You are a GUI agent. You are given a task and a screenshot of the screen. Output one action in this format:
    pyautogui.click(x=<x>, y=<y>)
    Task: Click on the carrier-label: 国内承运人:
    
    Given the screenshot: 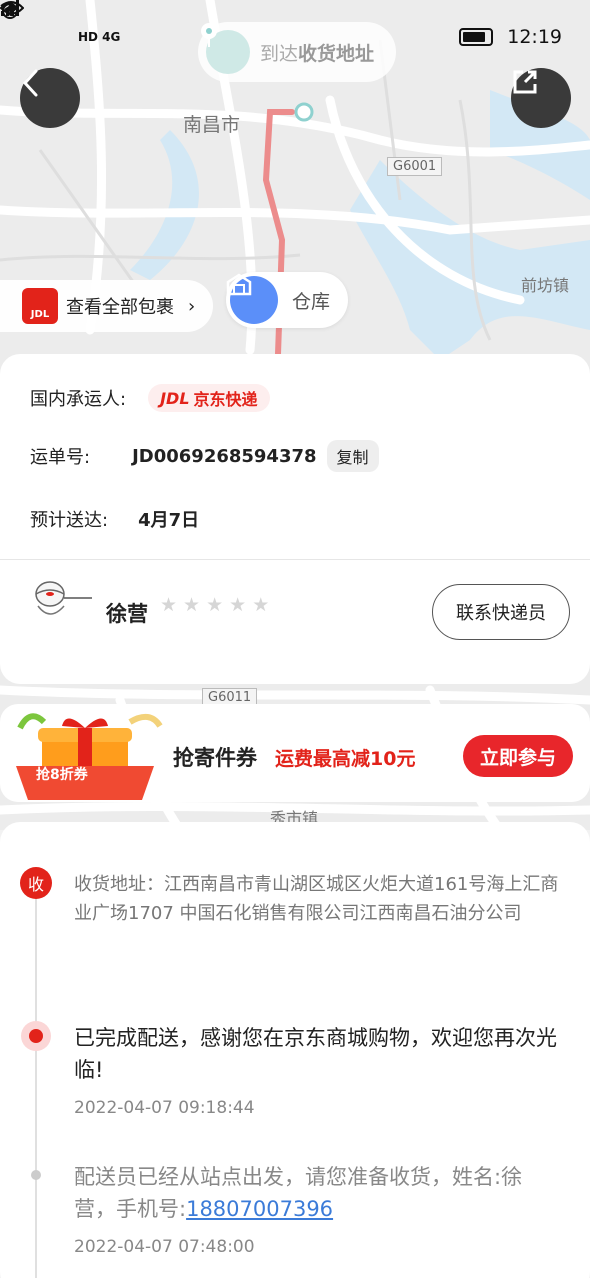 What is the action you would take?
    pyautogui.click(x=78, y=399)
    